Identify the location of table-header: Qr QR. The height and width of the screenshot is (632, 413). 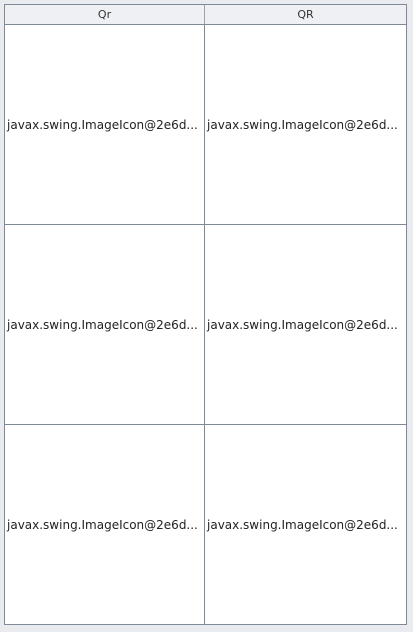
(205, 15).